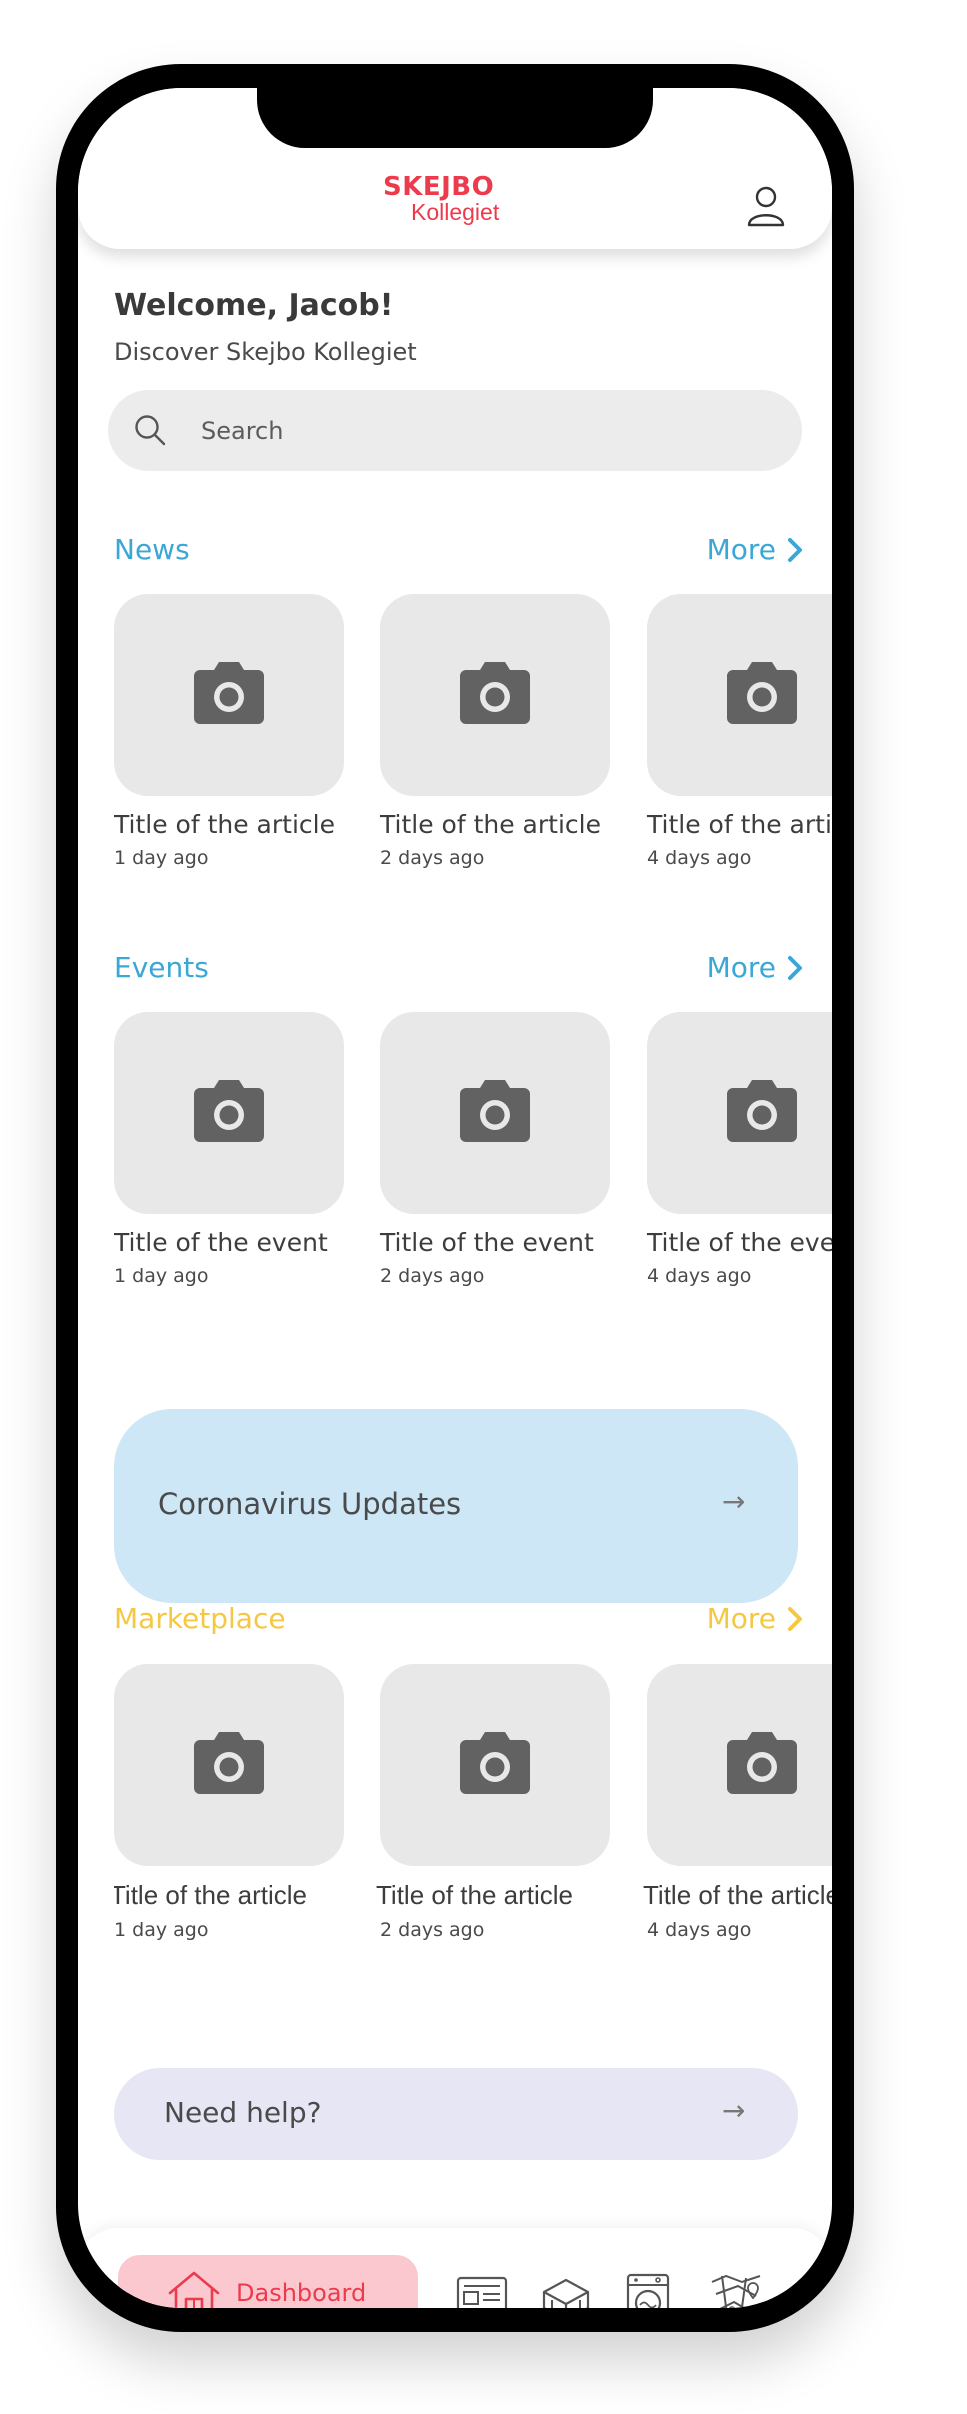 The image size is (967, 2414). I want to click on news-card: Title of the article 1 day ago, so click(229, 731).